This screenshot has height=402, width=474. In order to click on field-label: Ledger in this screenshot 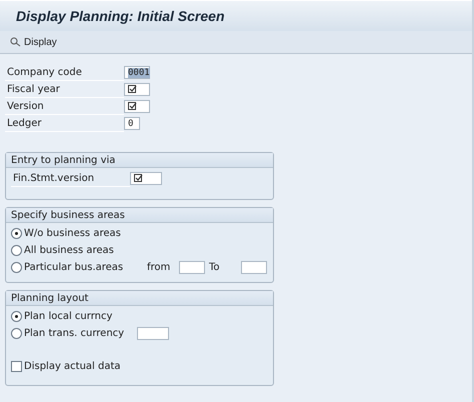, I will do `click(64, 124)`.